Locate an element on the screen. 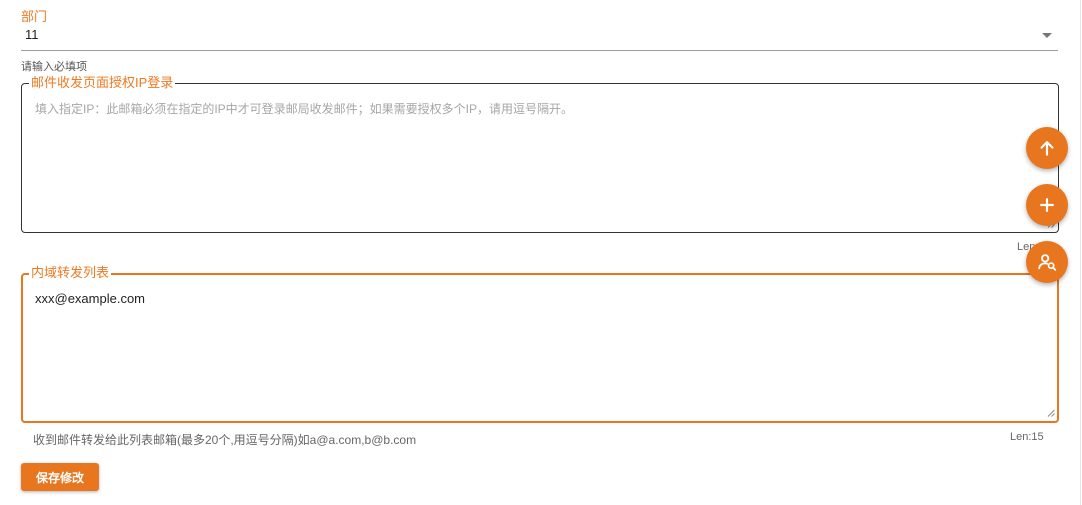 Image resolution: width=1082 pixels, height=505 pixels. user-search-button is located at coordinates (1047, 262).